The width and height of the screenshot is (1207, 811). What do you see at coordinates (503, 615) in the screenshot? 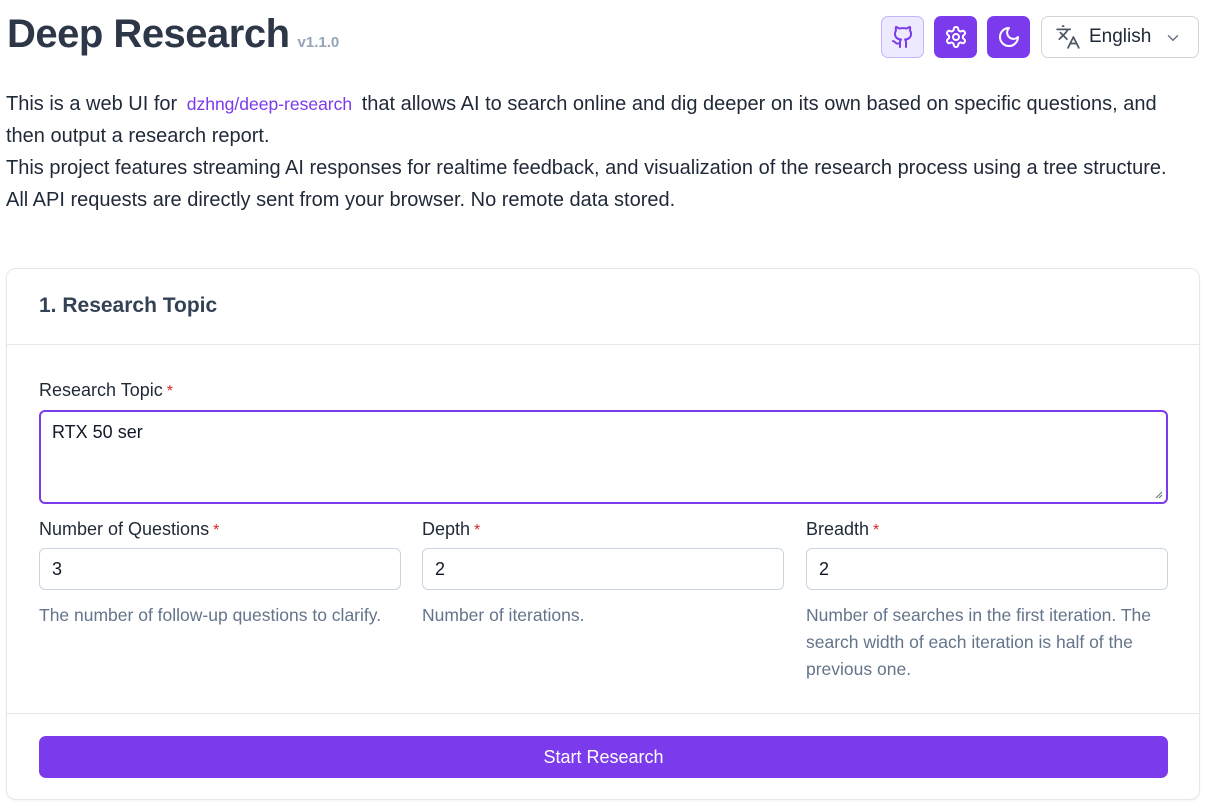
I see `depth-help: Number of iterations.` at bounding box center [503, 615].